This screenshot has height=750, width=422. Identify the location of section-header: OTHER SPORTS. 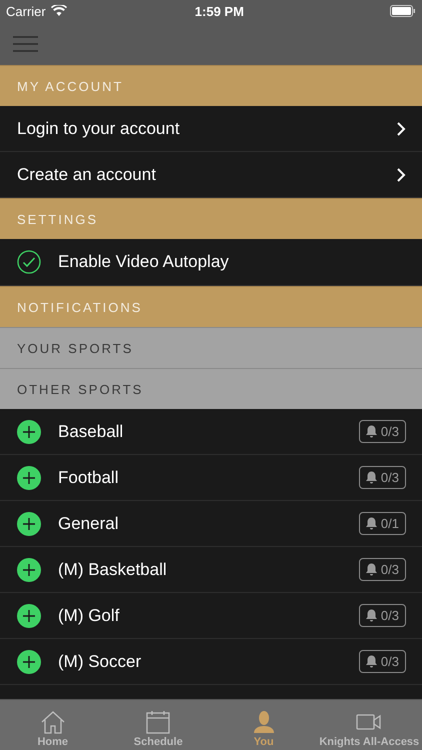
(80, 389).